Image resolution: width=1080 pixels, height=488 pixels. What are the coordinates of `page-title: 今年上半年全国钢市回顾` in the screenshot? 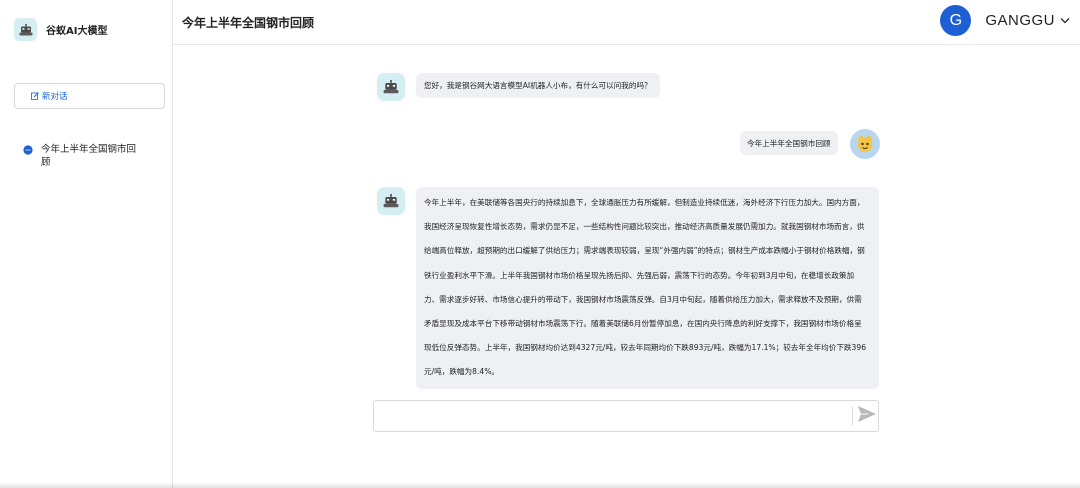 It's located at (248, 23).